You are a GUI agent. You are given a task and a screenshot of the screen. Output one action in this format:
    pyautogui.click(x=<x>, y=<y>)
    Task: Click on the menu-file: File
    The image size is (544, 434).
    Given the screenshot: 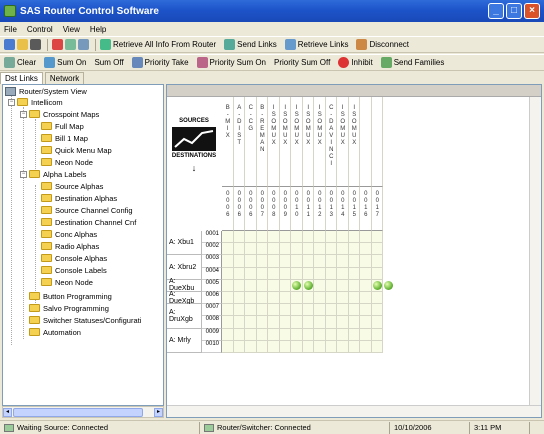 What is the action you would take?
    pyautogui.click(x=10, y=29)
    